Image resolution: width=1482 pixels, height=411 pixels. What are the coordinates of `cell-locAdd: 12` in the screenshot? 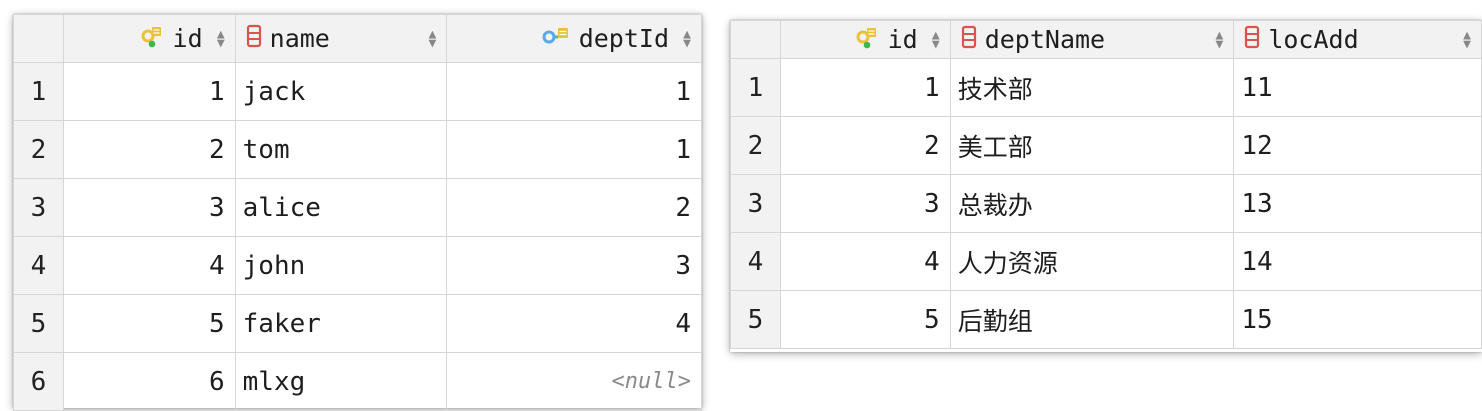 It's located at (1357, 145).